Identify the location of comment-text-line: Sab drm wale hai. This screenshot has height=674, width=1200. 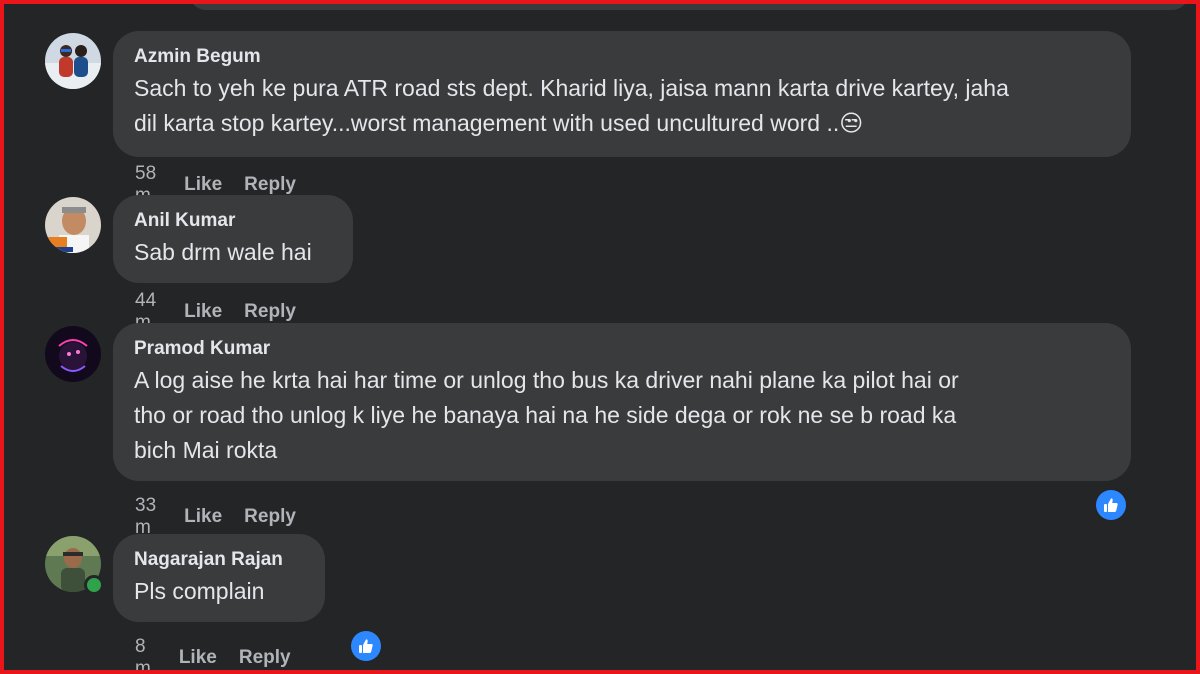
(223, 252).